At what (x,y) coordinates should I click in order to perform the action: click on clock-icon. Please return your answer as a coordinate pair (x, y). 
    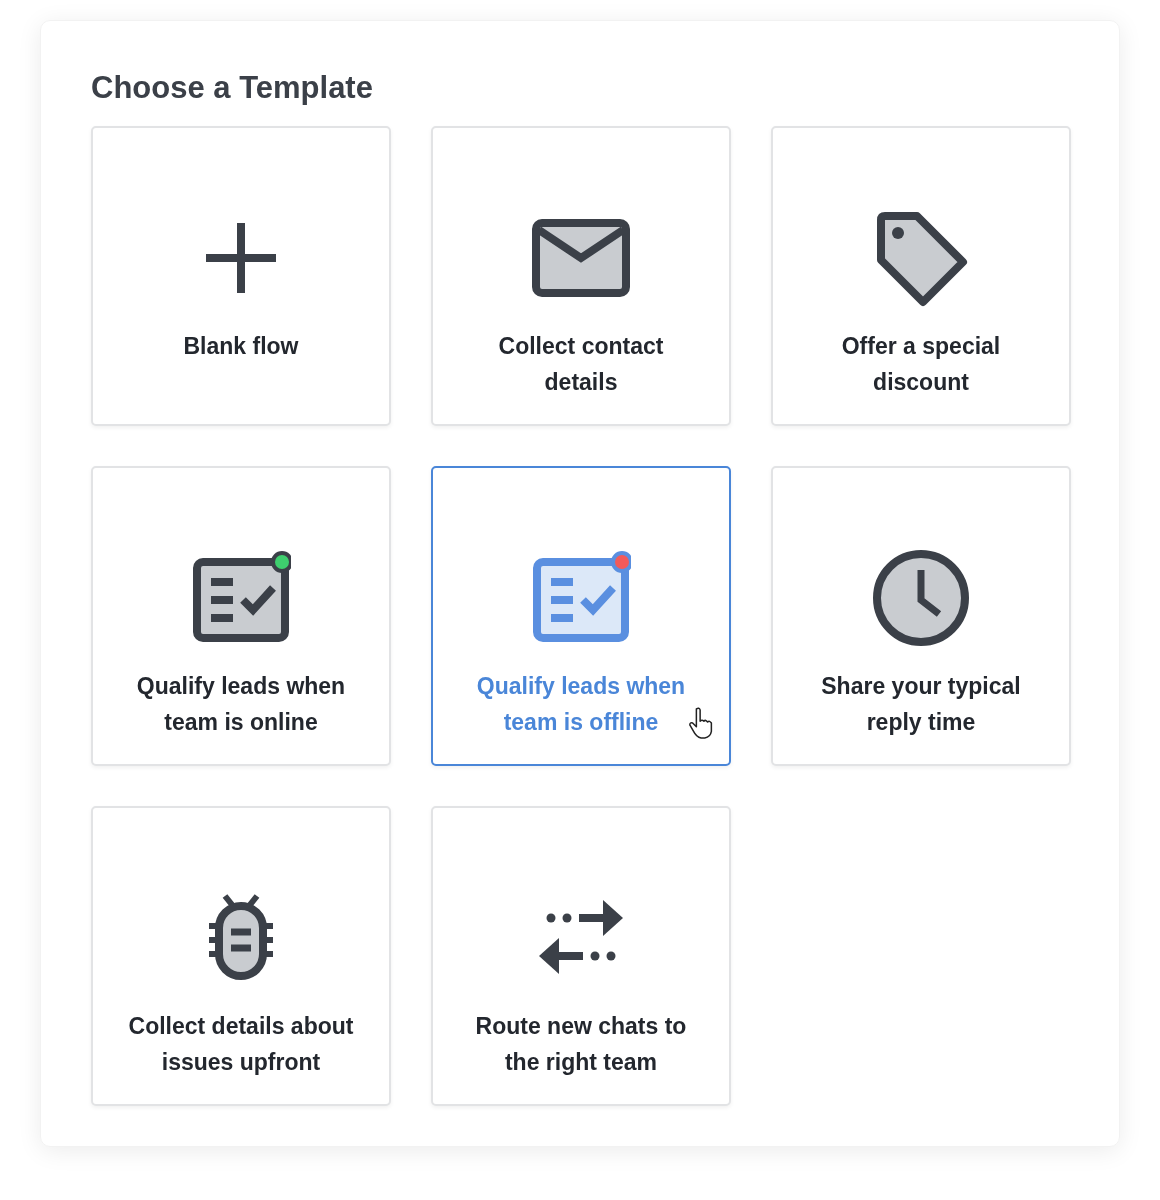
    Looking at the image, I should click on (921, 598).